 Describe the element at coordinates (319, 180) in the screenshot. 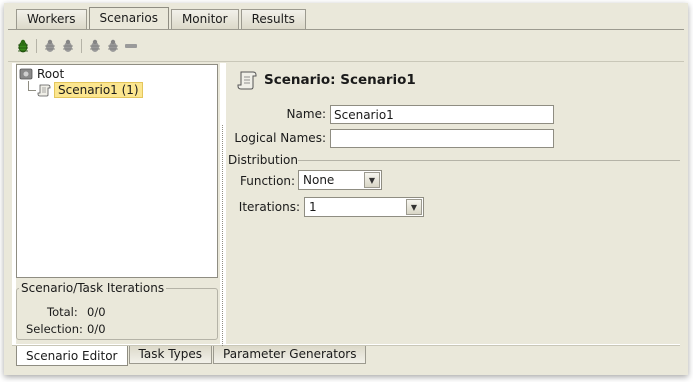

I see `function-select-value: None` at that location.